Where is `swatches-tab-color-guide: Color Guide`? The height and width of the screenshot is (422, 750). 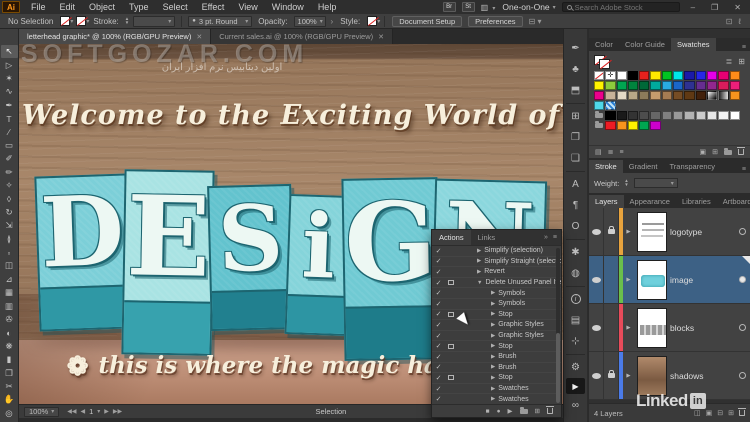
swatches-tab-color-guide: Color Guide is located at coordinates (645, 44).